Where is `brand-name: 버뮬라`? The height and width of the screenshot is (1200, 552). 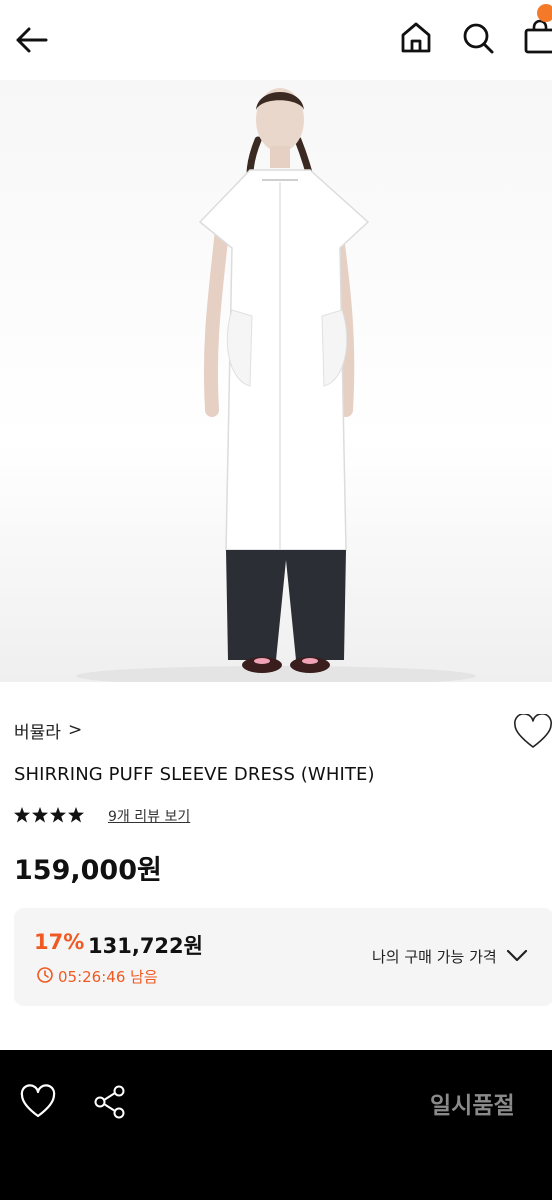 brand-name: 버뮬라 is located at coordinates (37, 730).